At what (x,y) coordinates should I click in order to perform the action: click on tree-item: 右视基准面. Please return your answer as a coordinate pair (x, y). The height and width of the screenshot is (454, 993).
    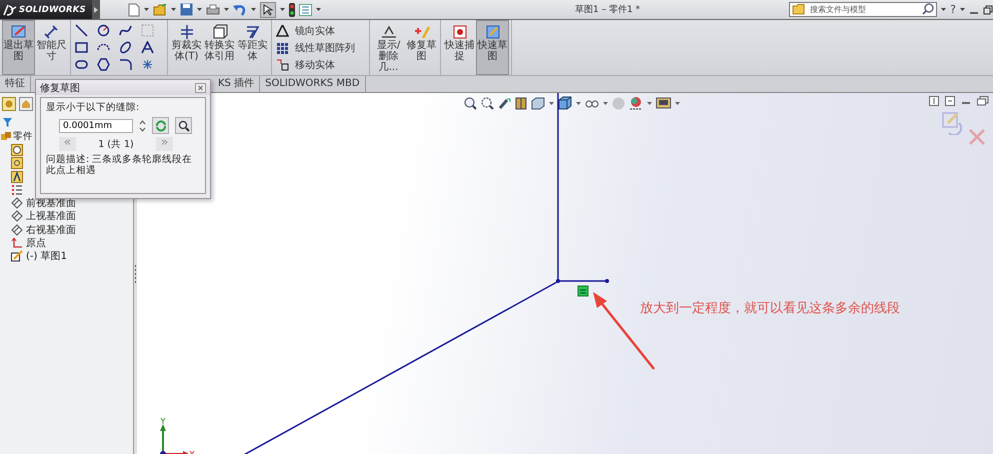
    Looking at the image, I should click on (51, 229).